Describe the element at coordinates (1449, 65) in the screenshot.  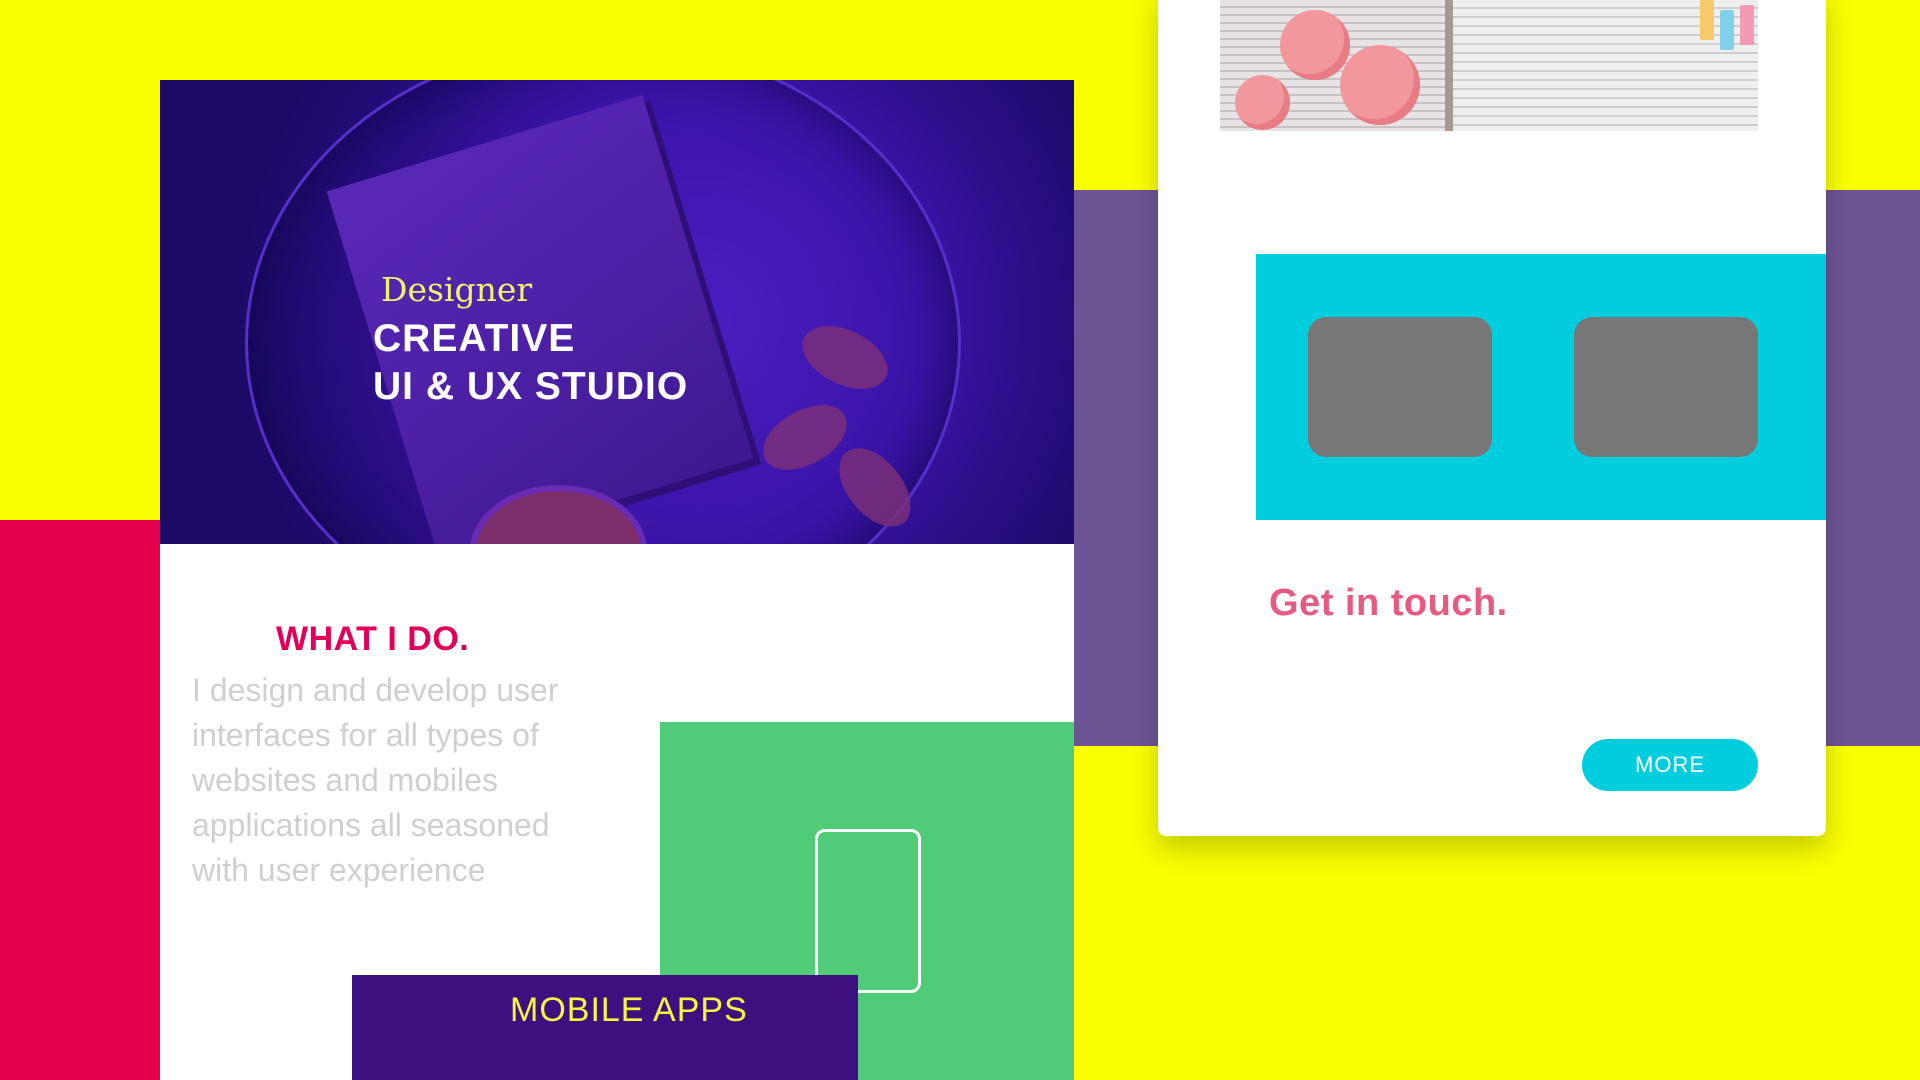
I see `photo-book-gutter` at that location.